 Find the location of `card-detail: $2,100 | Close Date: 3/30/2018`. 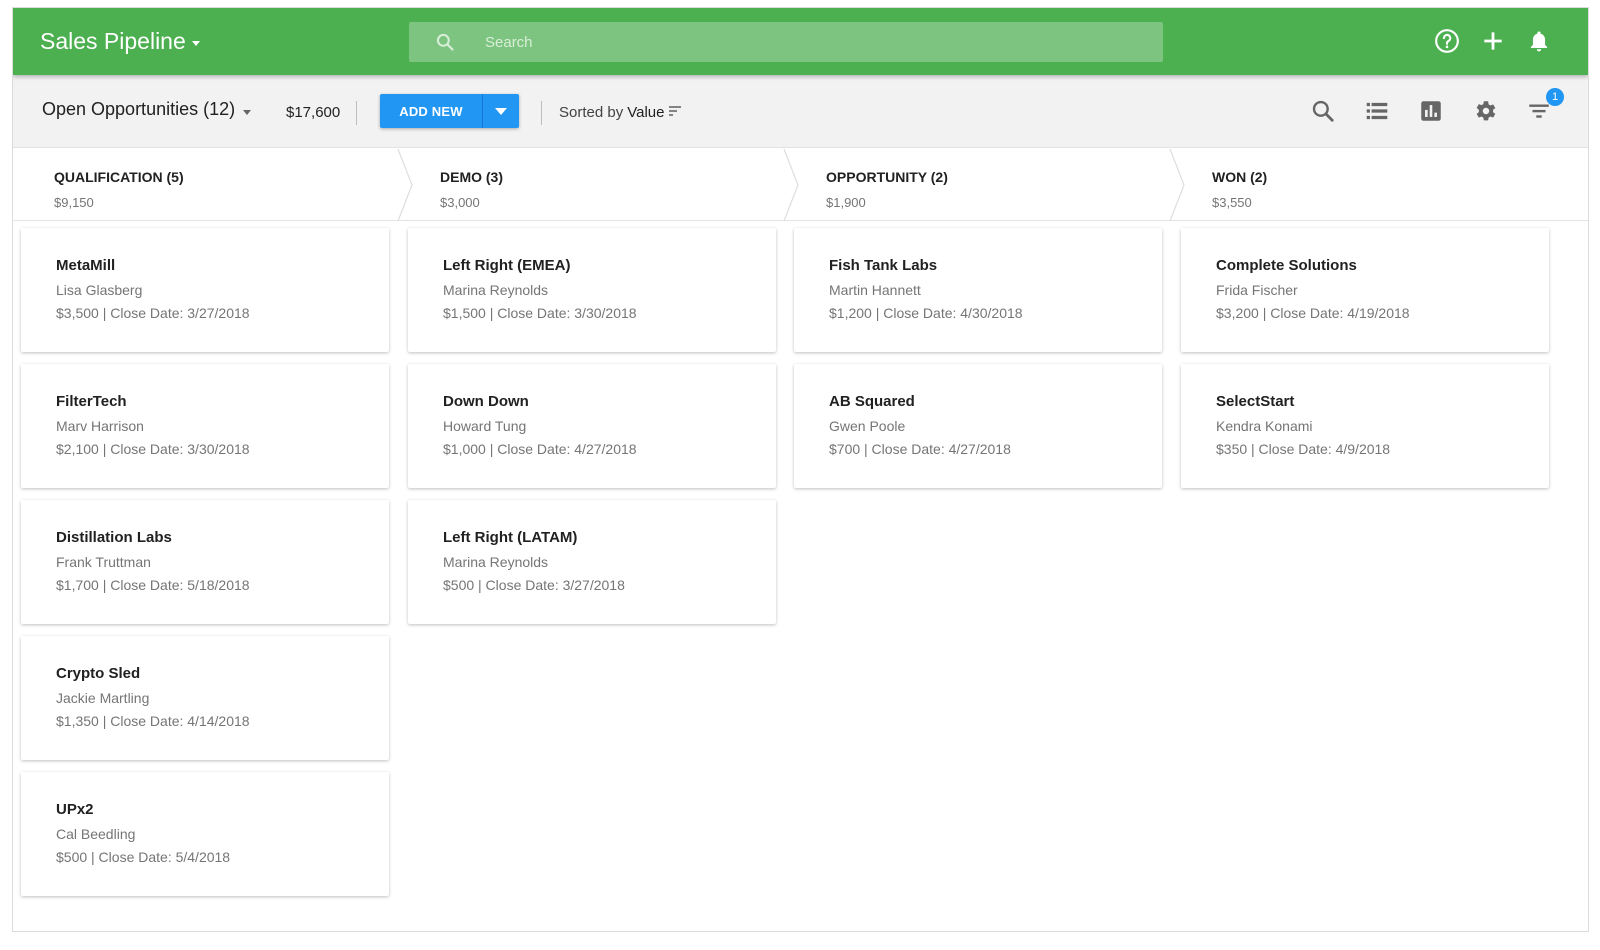

card-detail: $2,100 | Close Date: 3/30/2018 is located at coordinates (153, 449).